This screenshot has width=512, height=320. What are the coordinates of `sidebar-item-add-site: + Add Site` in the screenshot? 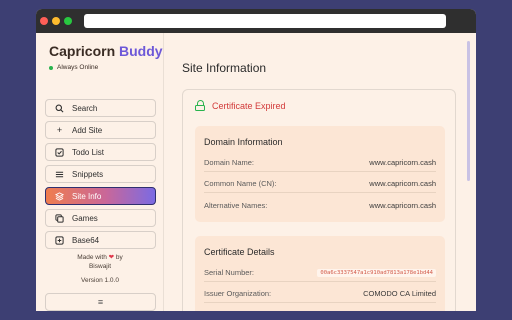 It's located at (100, 130).